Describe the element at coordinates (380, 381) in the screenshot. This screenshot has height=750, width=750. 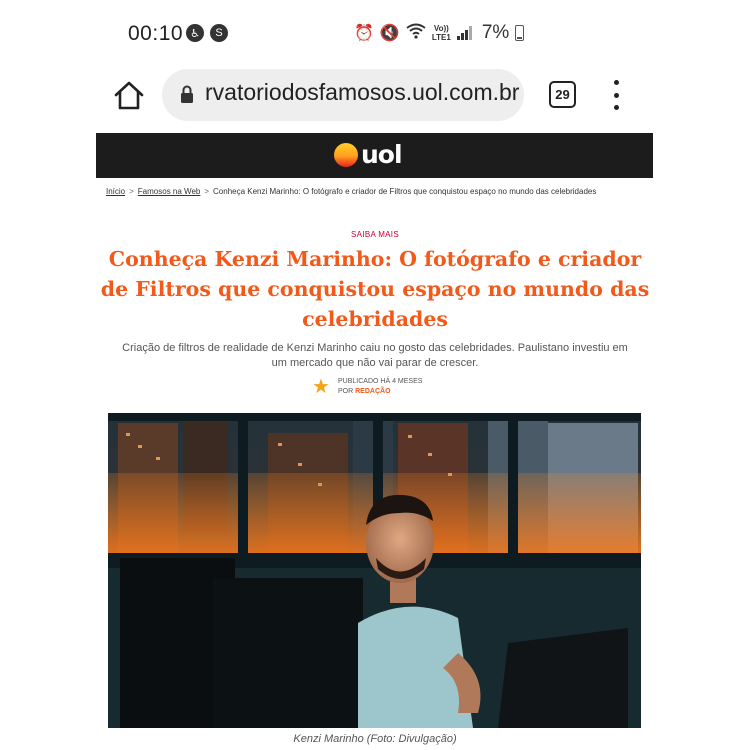
I see `published-date: PUBLICADO HÁ 4 MESES` at that location.